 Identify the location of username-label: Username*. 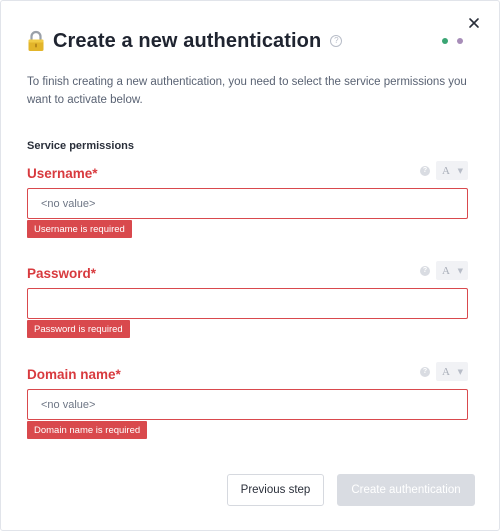
(62, 173).